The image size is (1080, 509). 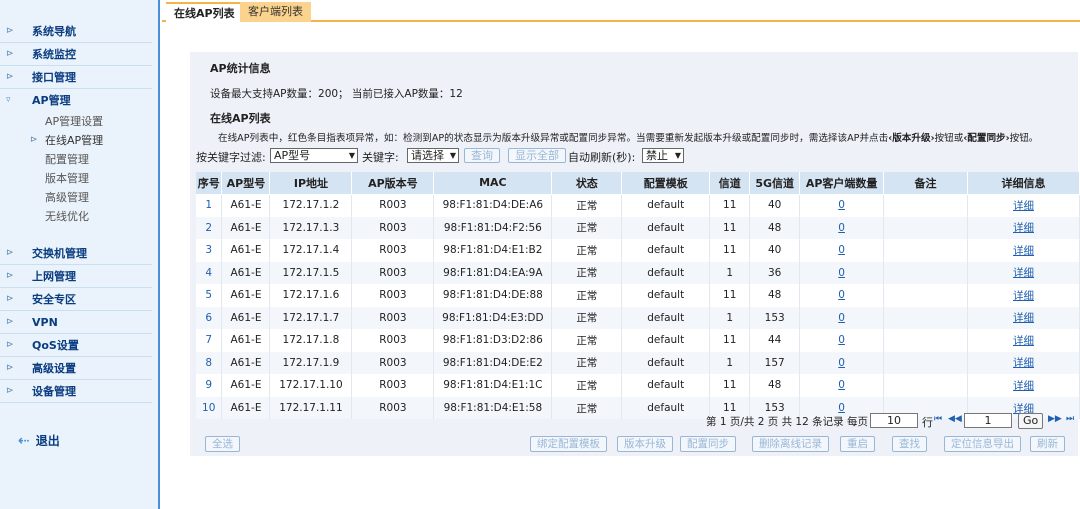 What do you see at coordinates (621, 11) in the screenshot?
I see `tab-bar: 在线AP列表 客户端列表` at bounding box center [621, 11].